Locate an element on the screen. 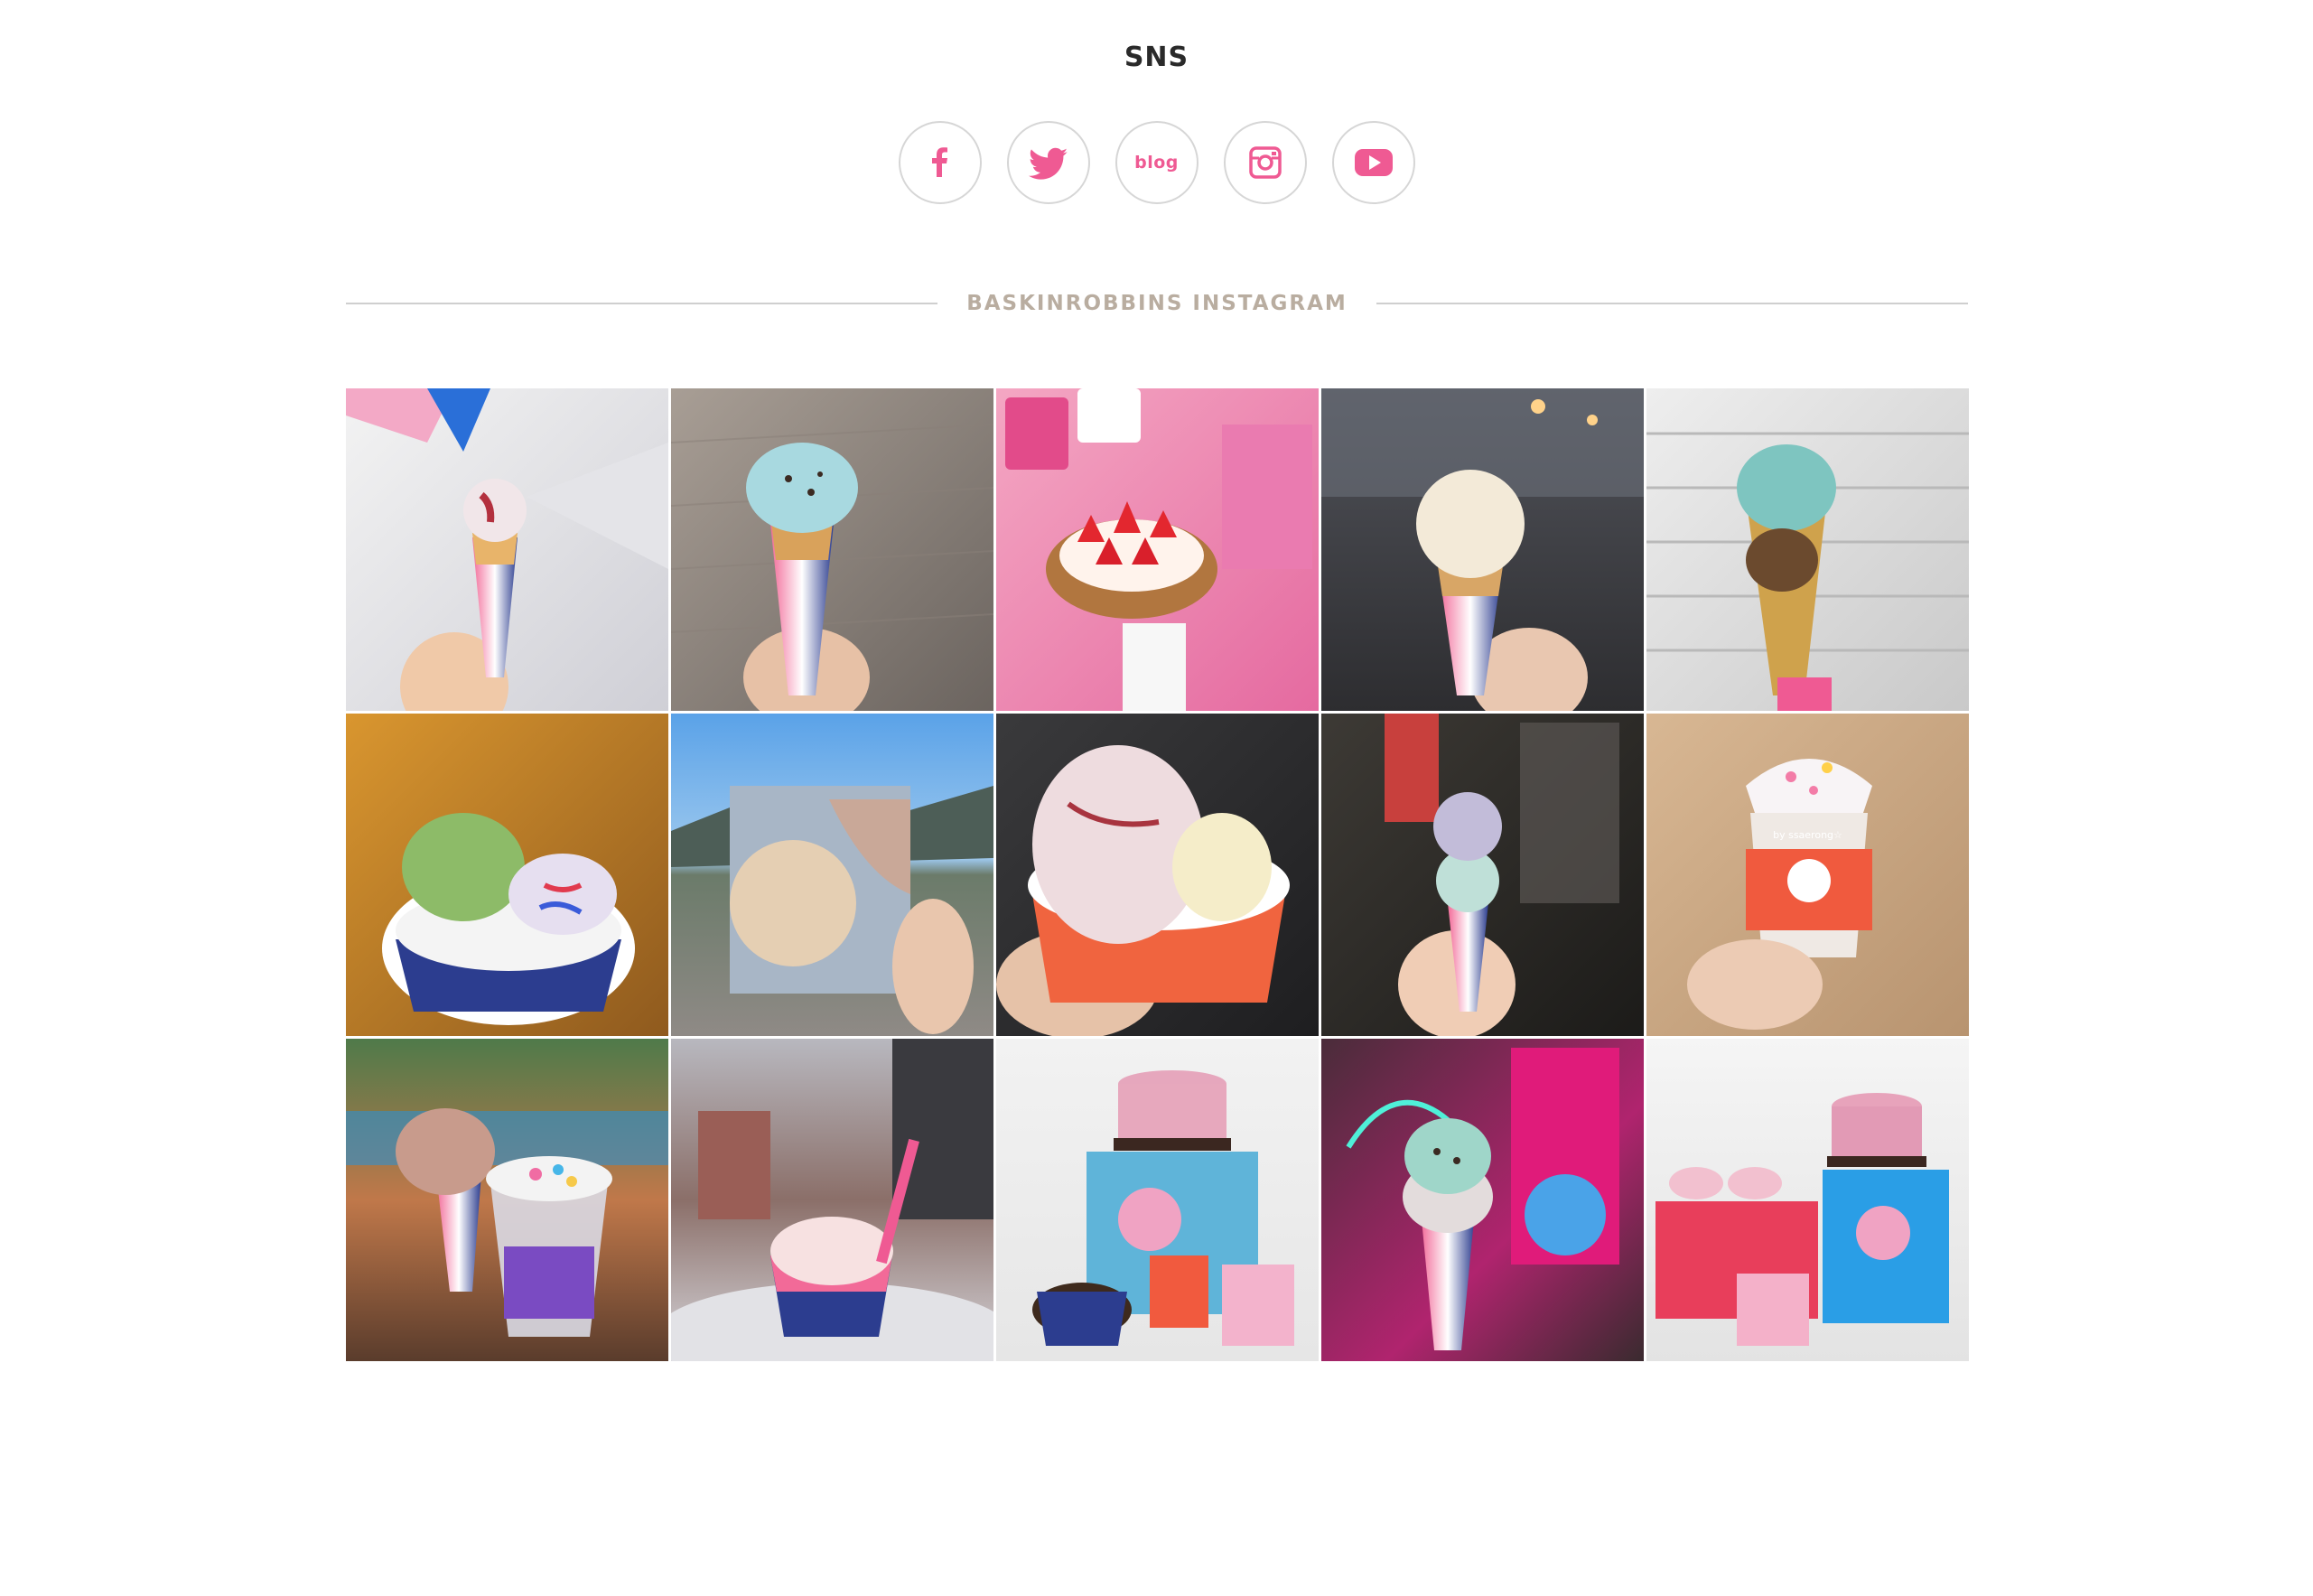  blog-button: blog is located at coordinates (1156, 162).